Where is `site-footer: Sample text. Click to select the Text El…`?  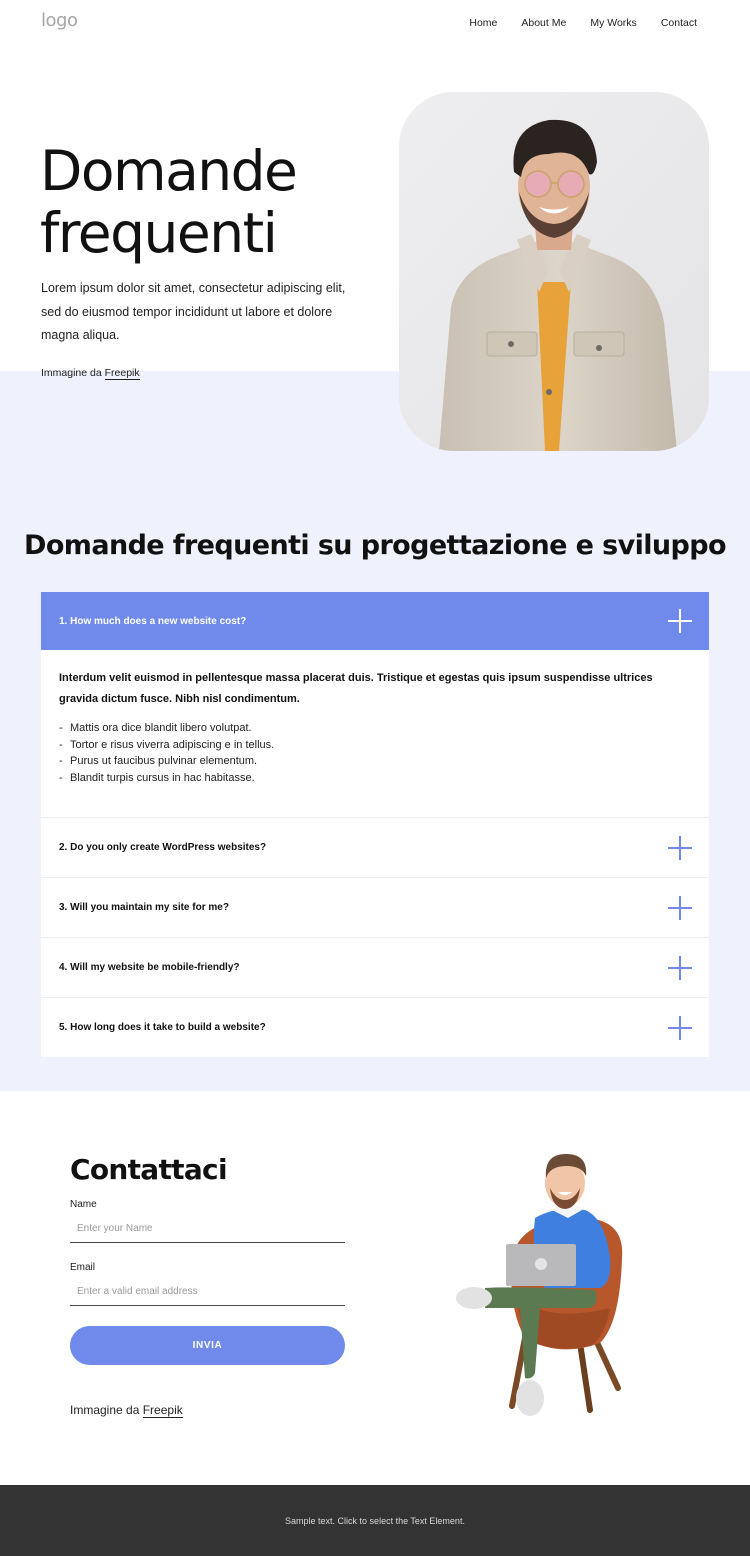 site-footer: Sample text. Click to select the Text El… is located at coordinates (375, 1520).